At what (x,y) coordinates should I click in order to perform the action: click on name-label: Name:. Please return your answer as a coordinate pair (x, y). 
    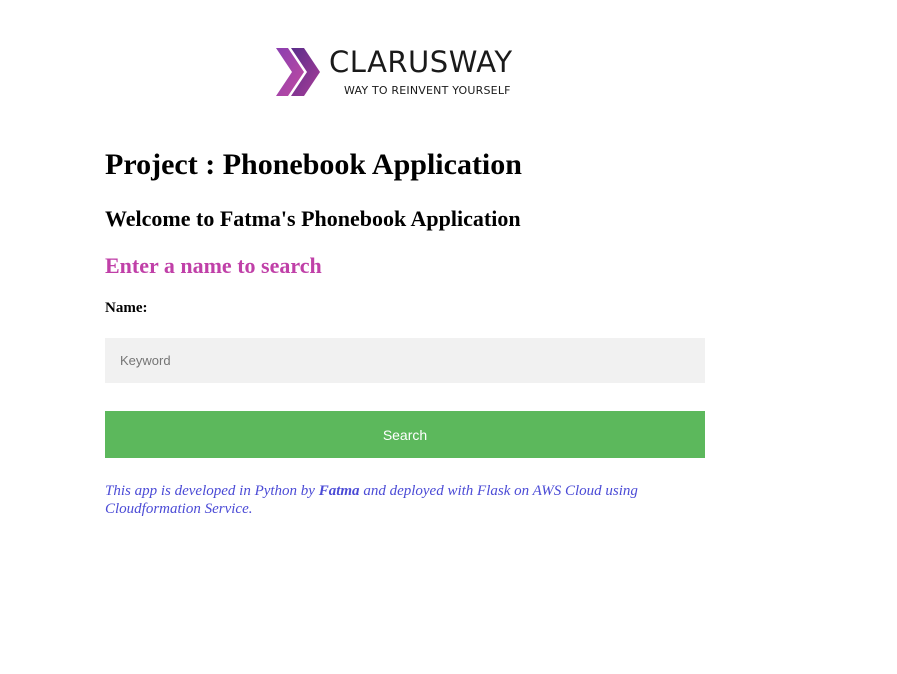
    Looking at the image, I should click on (126, 308).